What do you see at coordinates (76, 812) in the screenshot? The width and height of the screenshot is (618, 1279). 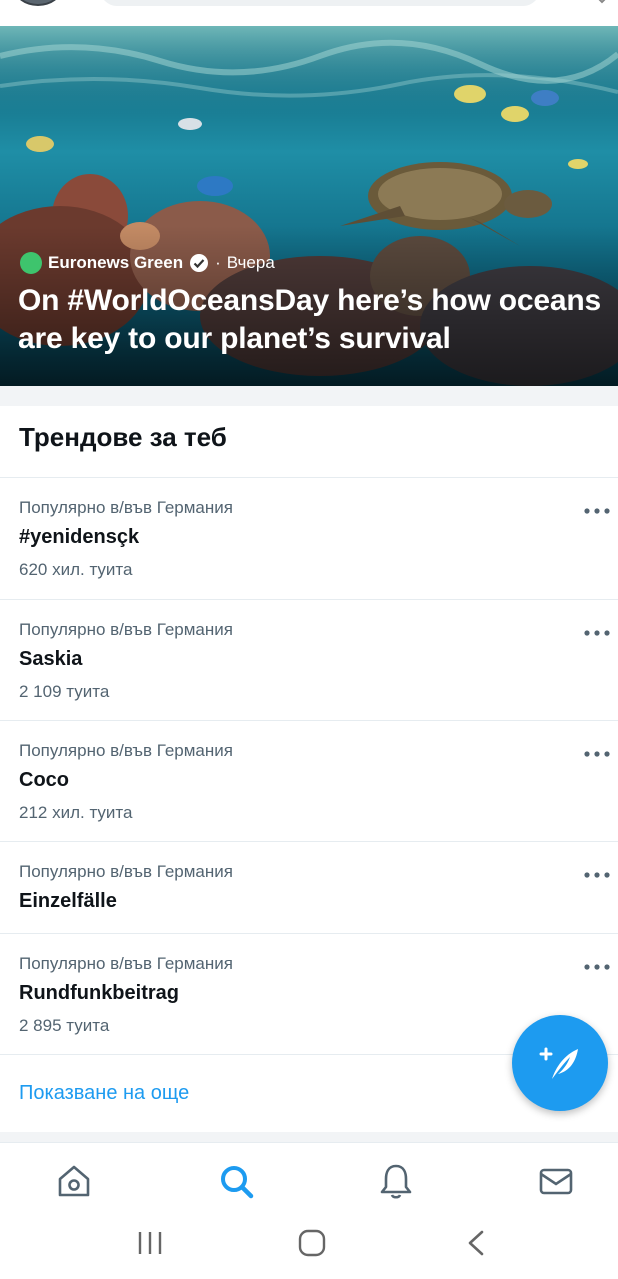 I see `trend-count: 212 хил. туита` at bounding box center [76, 812].